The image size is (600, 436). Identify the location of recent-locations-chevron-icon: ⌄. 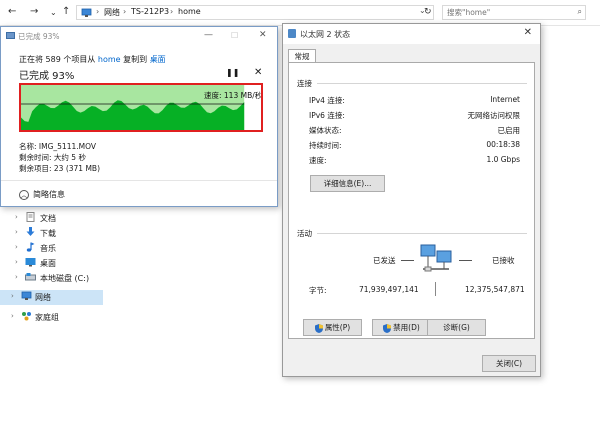
(53, 12).